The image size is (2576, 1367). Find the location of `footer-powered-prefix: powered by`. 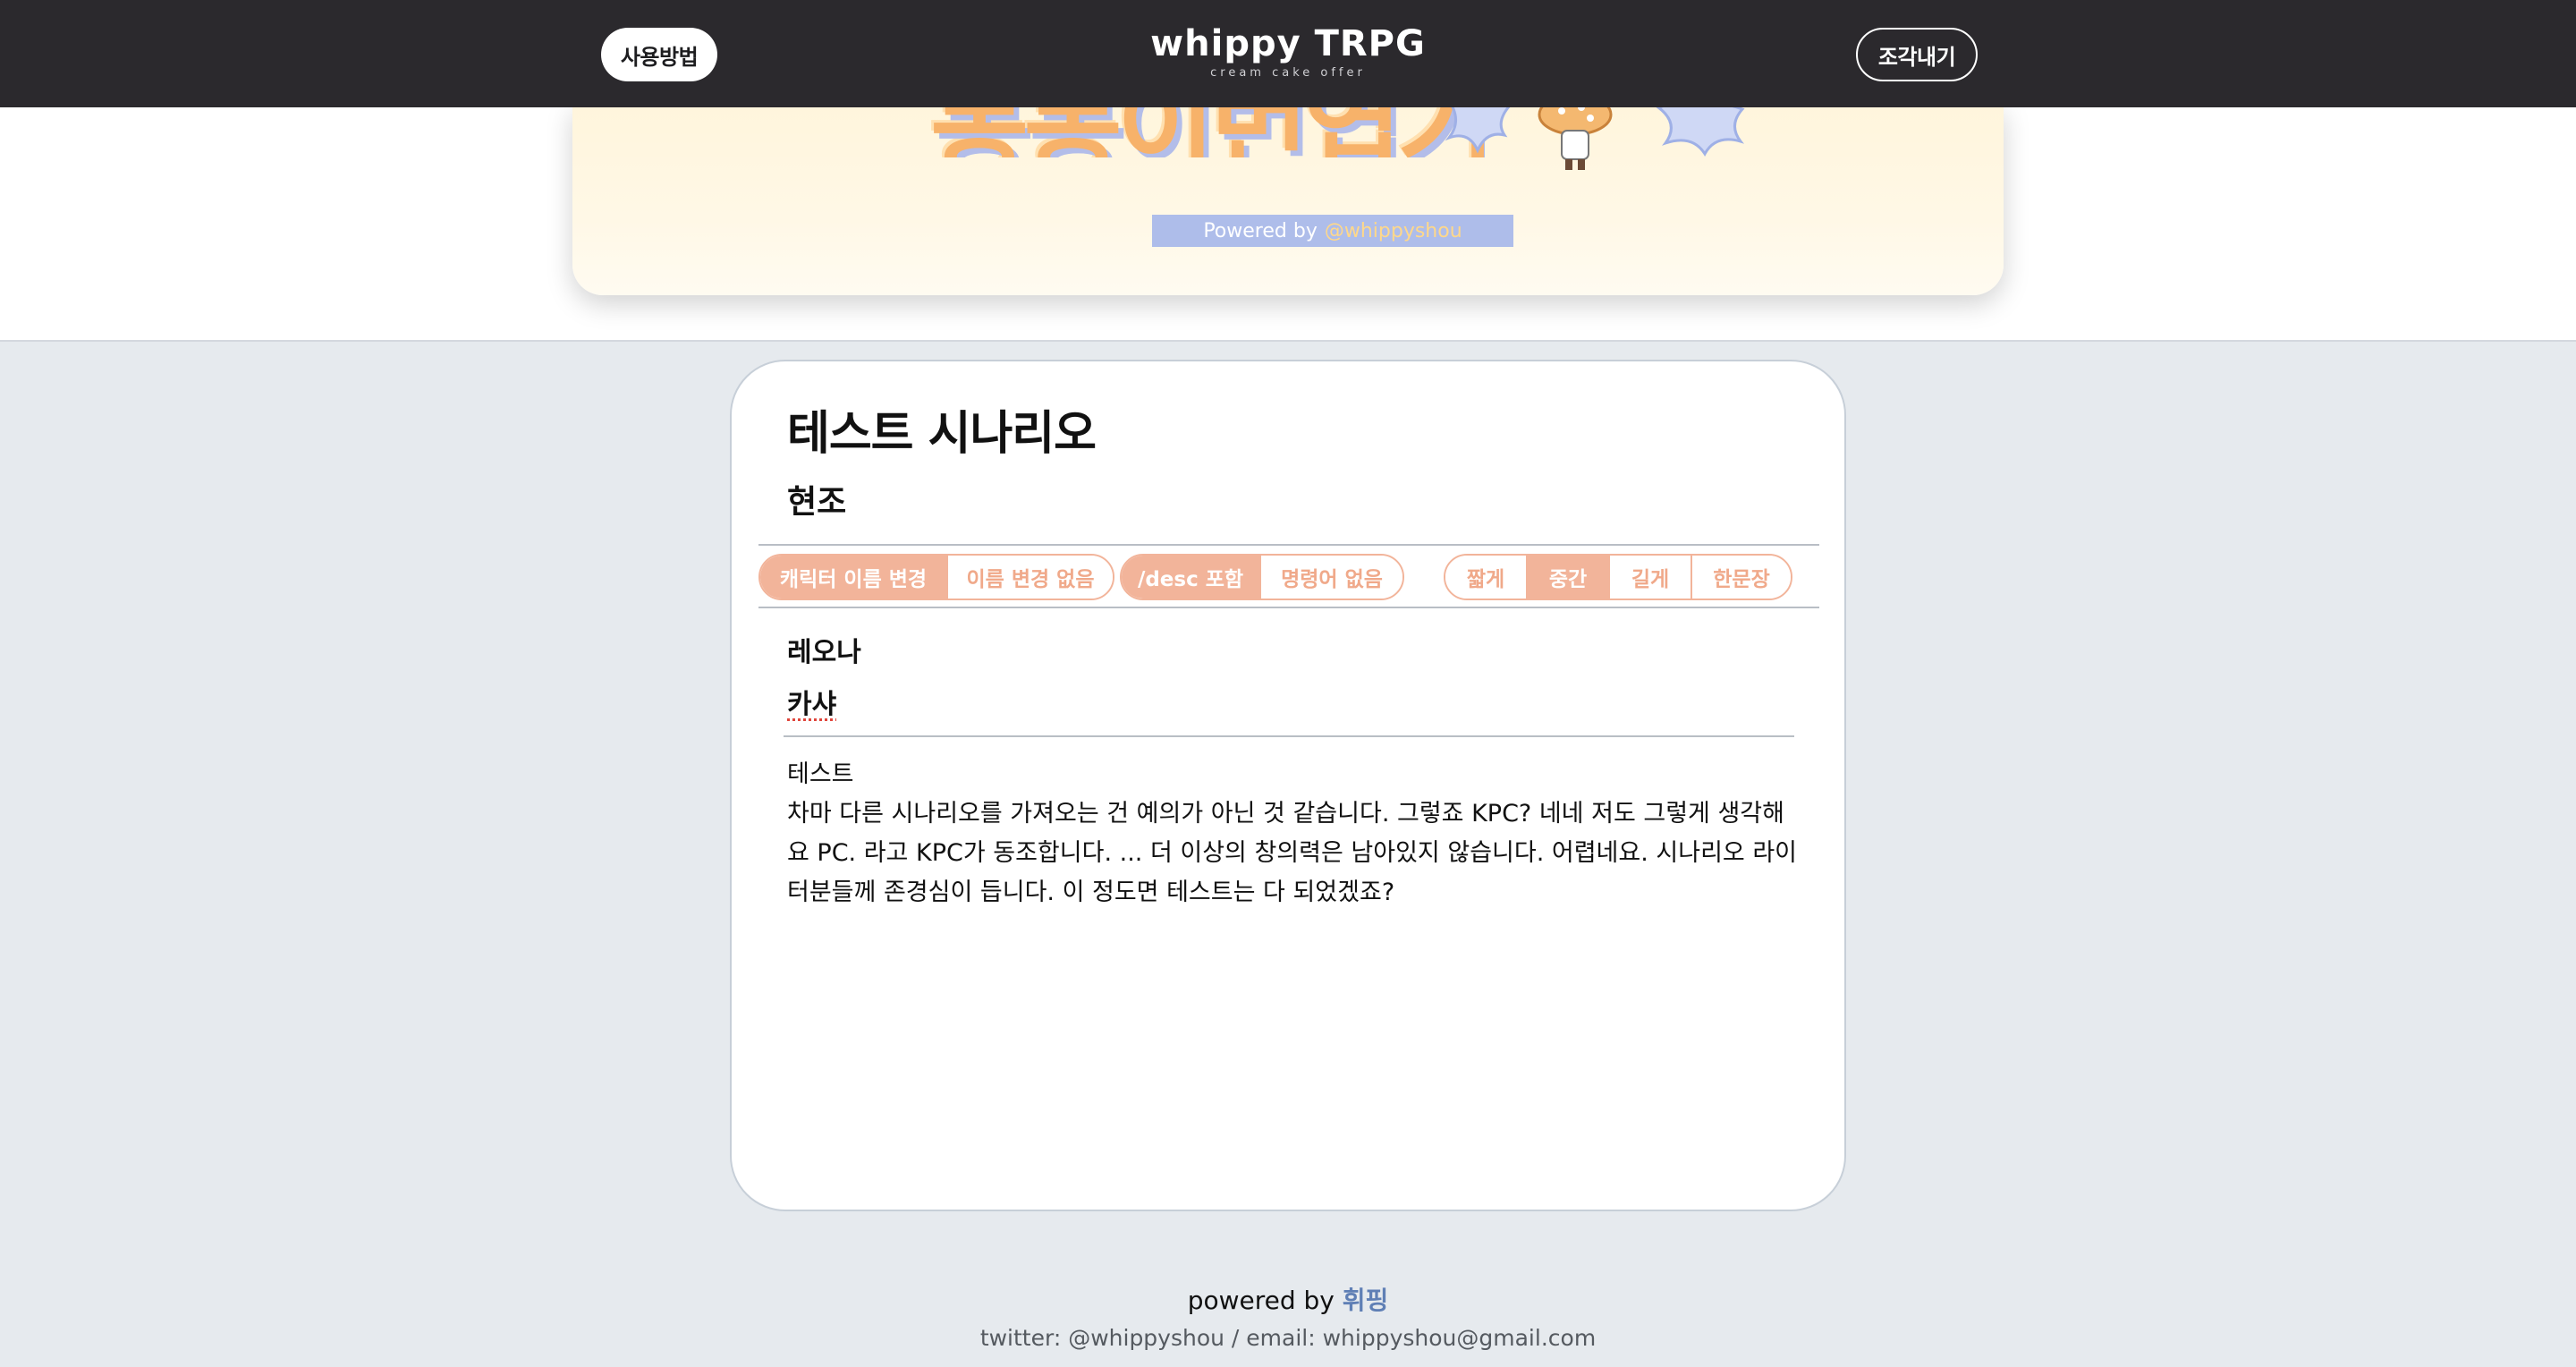

footer-powered-prefix: powered by is located at coordinates (1261, 1300).